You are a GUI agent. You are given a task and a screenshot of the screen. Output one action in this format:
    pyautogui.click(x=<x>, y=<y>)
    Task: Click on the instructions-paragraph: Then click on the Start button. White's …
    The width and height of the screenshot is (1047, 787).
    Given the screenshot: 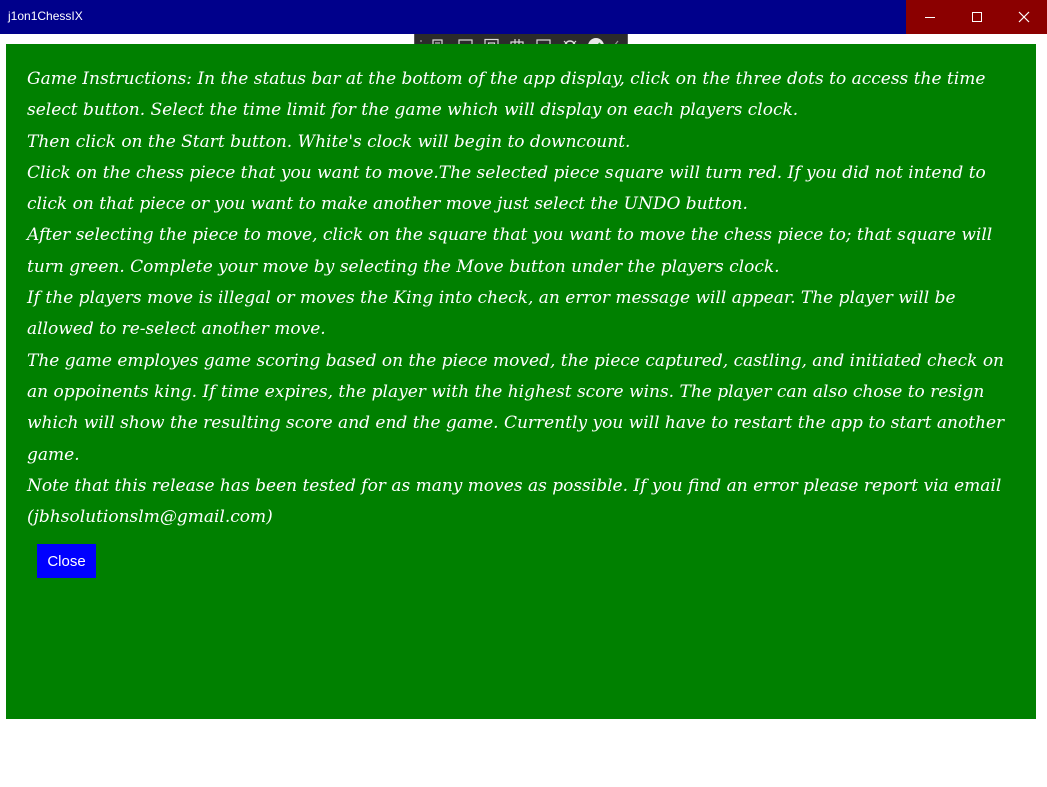 What is the action you would take?
    pyautogui.click(x=329, y=141)
    